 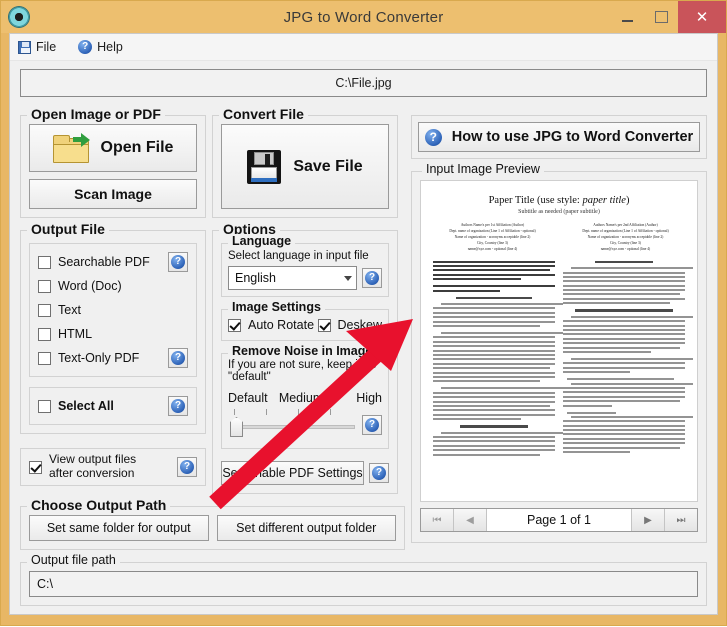 I want to click on document-title-italic: paper title, so click(x=604, y=200).